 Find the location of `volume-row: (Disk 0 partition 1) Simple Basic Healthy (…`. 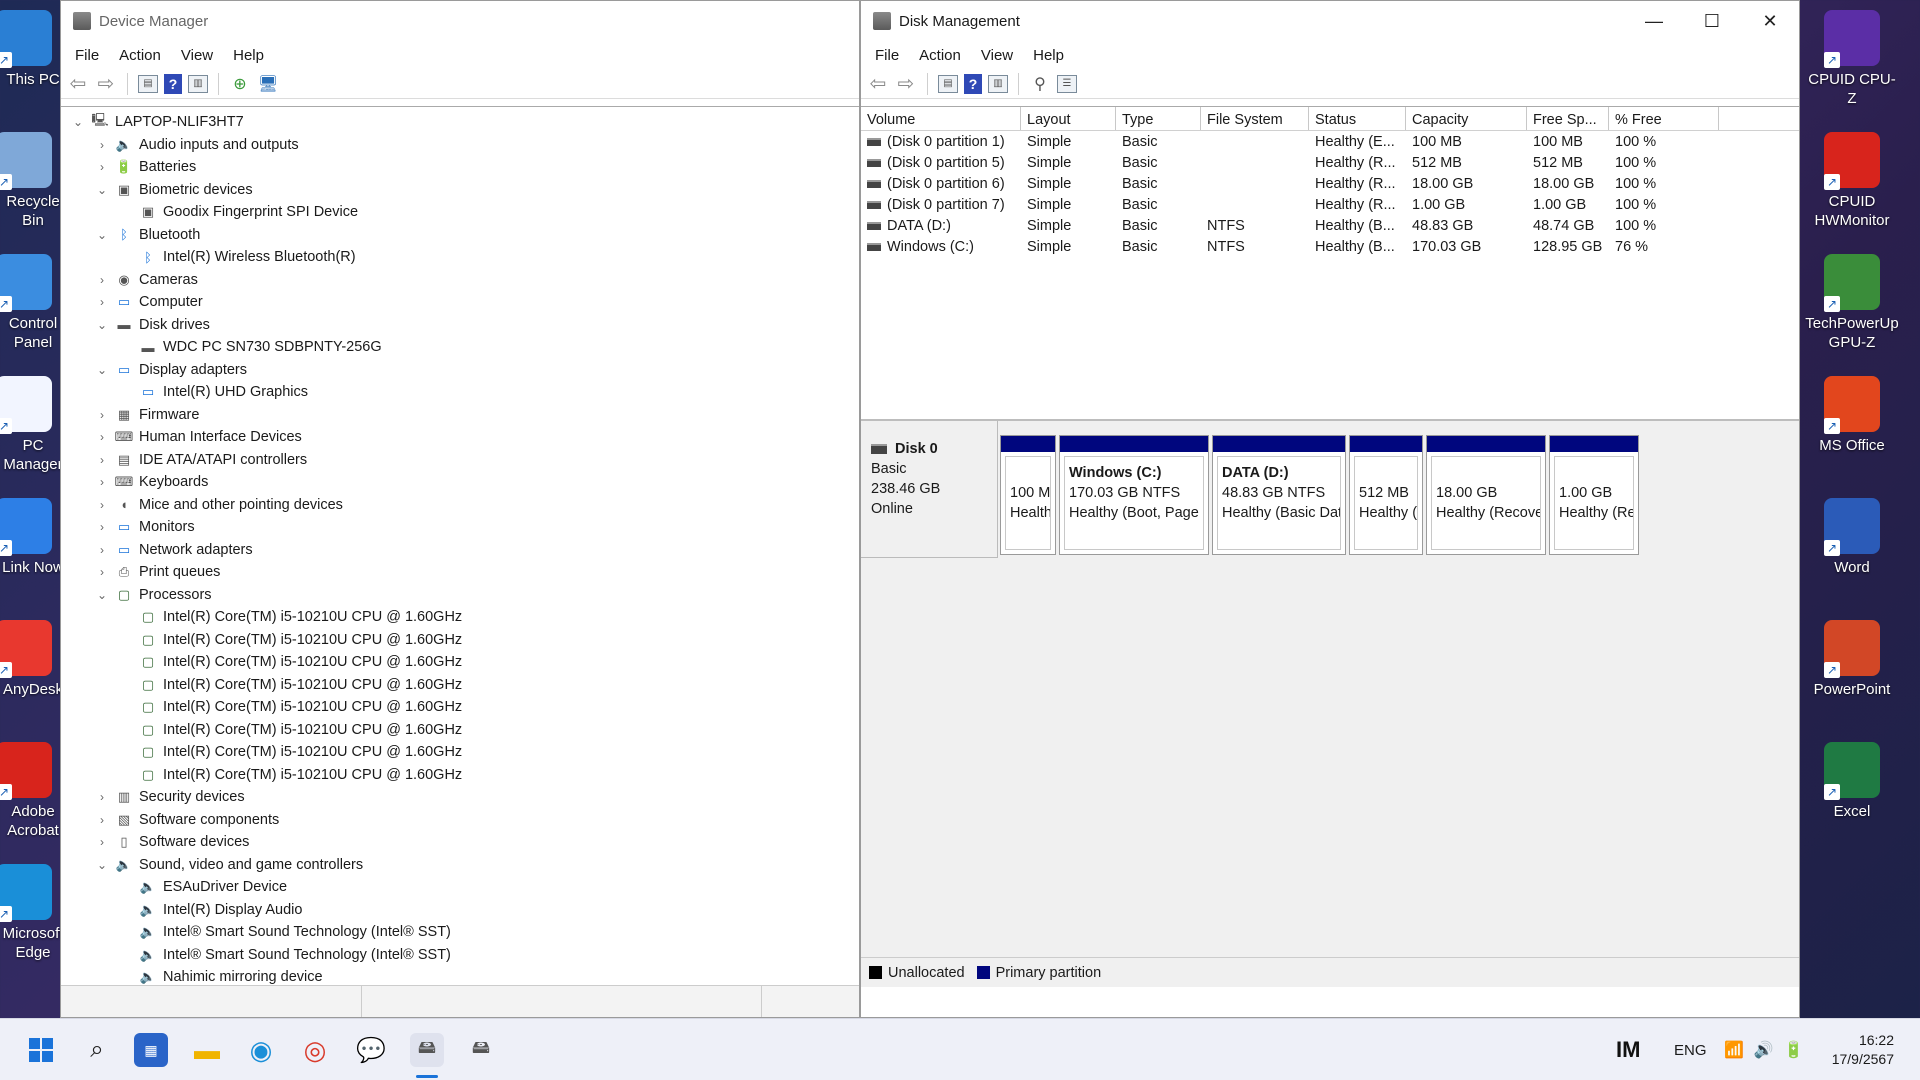

volume-row: (Disk 0 partition 1) Simple Basic Healthy (… is located at coordinates (1330, 141).